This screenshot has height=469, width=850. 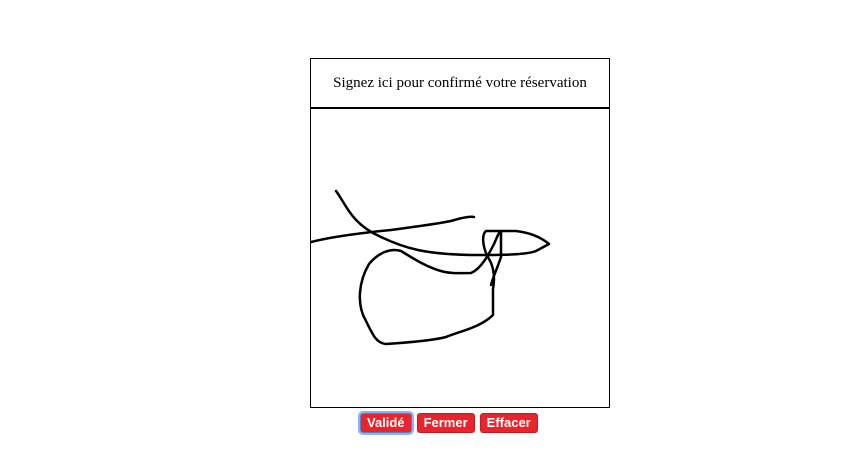 I want to click on signature-strokes, so click(x=431, y=267).